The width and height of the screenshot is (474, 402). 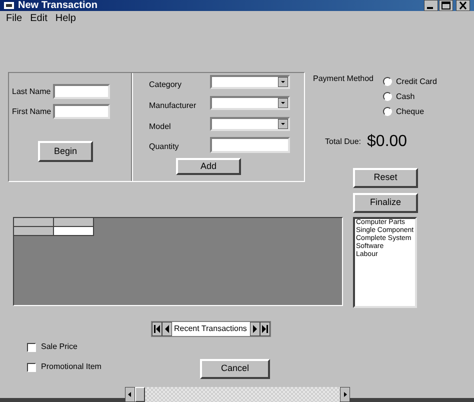 I want to click on window-title: New Transaction, so click(x=58, y=5).